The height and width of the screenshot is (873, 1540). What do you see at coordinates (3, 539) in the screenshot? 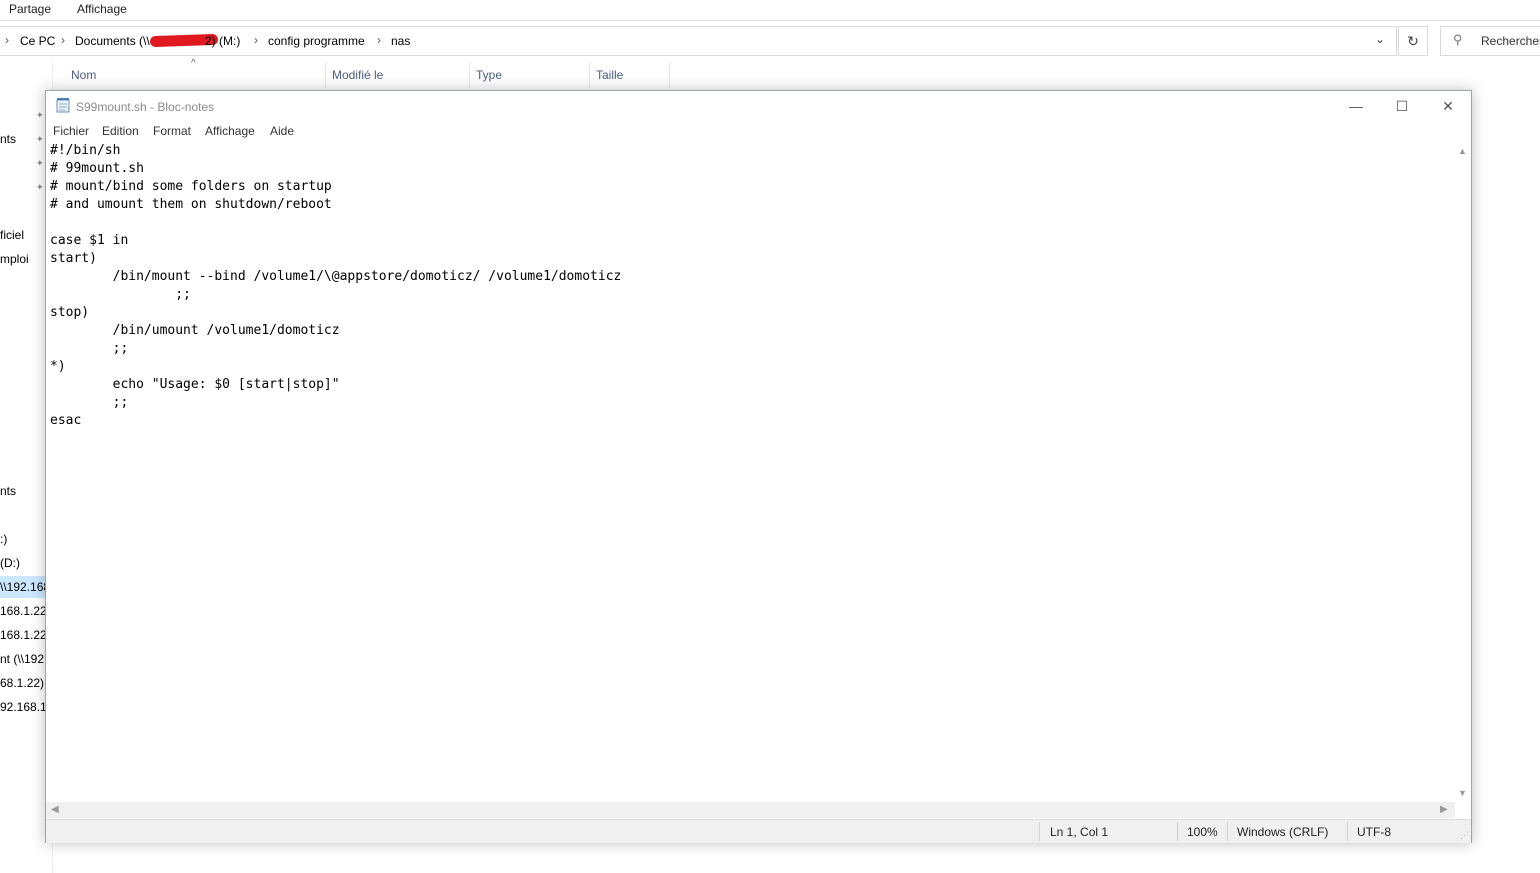
I see `nav-item: :)` at bounding box center [3, 539].